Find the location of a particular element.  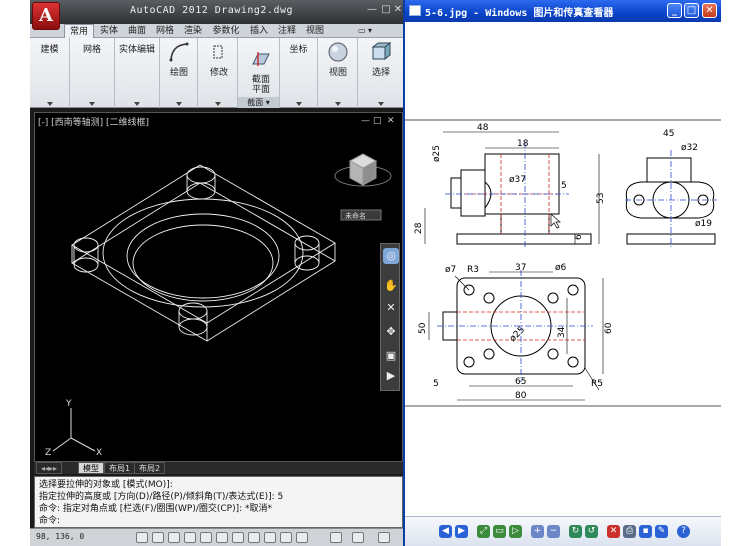

autocad-titlebar: AutoCAD 2012 Drawing2.dwg — □ ✕ is located at coordinates (216, 12).